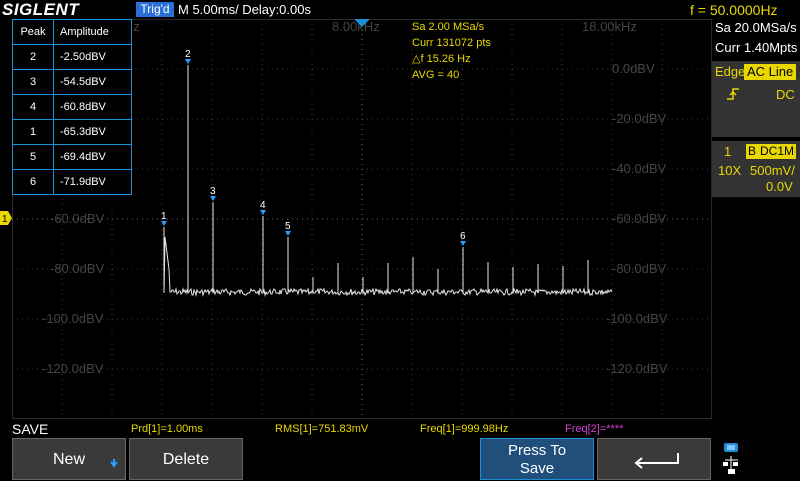 Image resolution: width=800 pixels, height=481 pixels. I want to click on bandwidth-limit-badge: B, so click(752, 151).